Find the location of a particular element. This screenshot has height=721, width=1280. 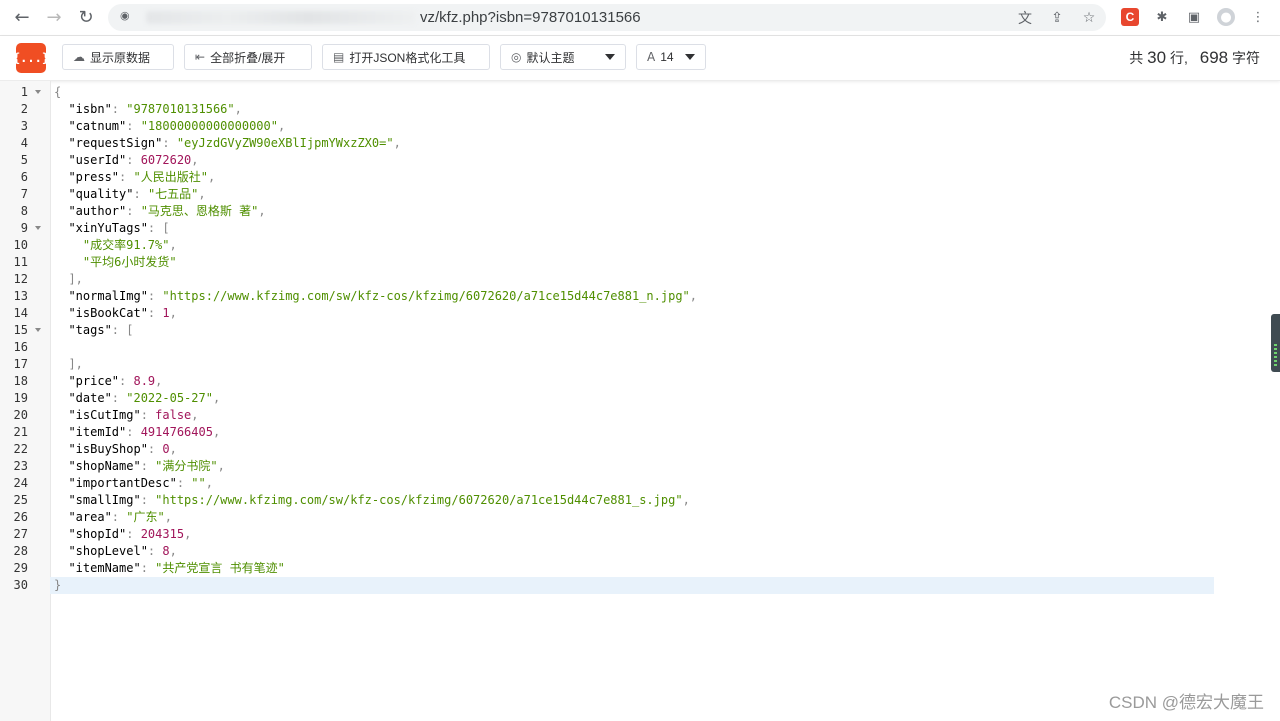

char-count: 698 is located at coordinates (1214, 57).